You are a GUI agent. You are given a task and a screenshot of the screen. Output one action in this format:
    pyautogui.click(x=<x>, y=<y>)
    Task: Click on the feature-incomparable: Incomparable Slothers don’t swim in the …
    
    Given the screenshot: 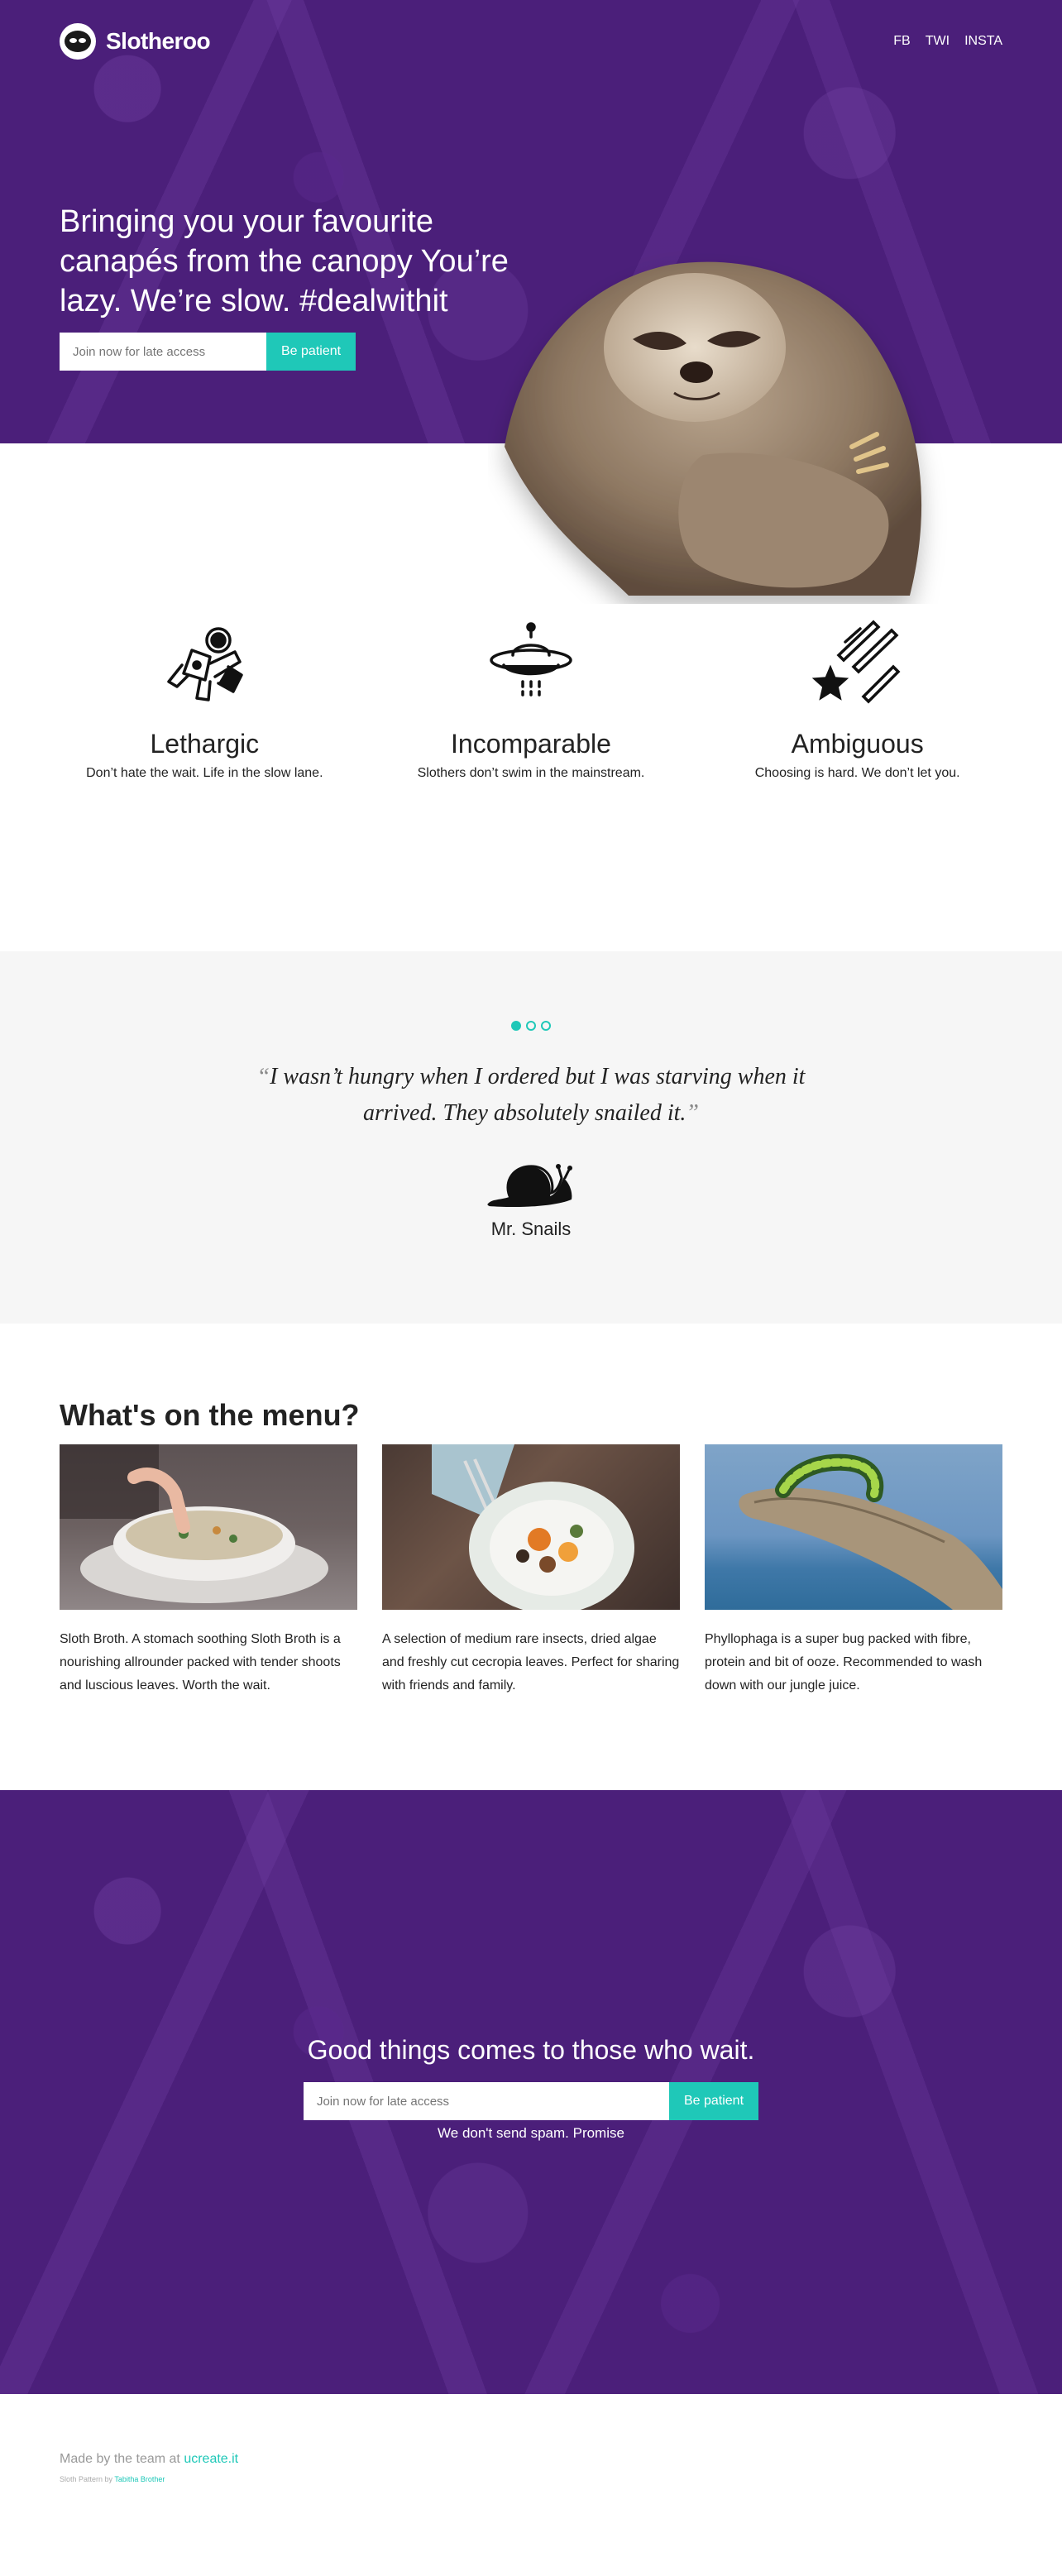 What is the action you would take?
    pyautogui.click(x=531, y=699)
    